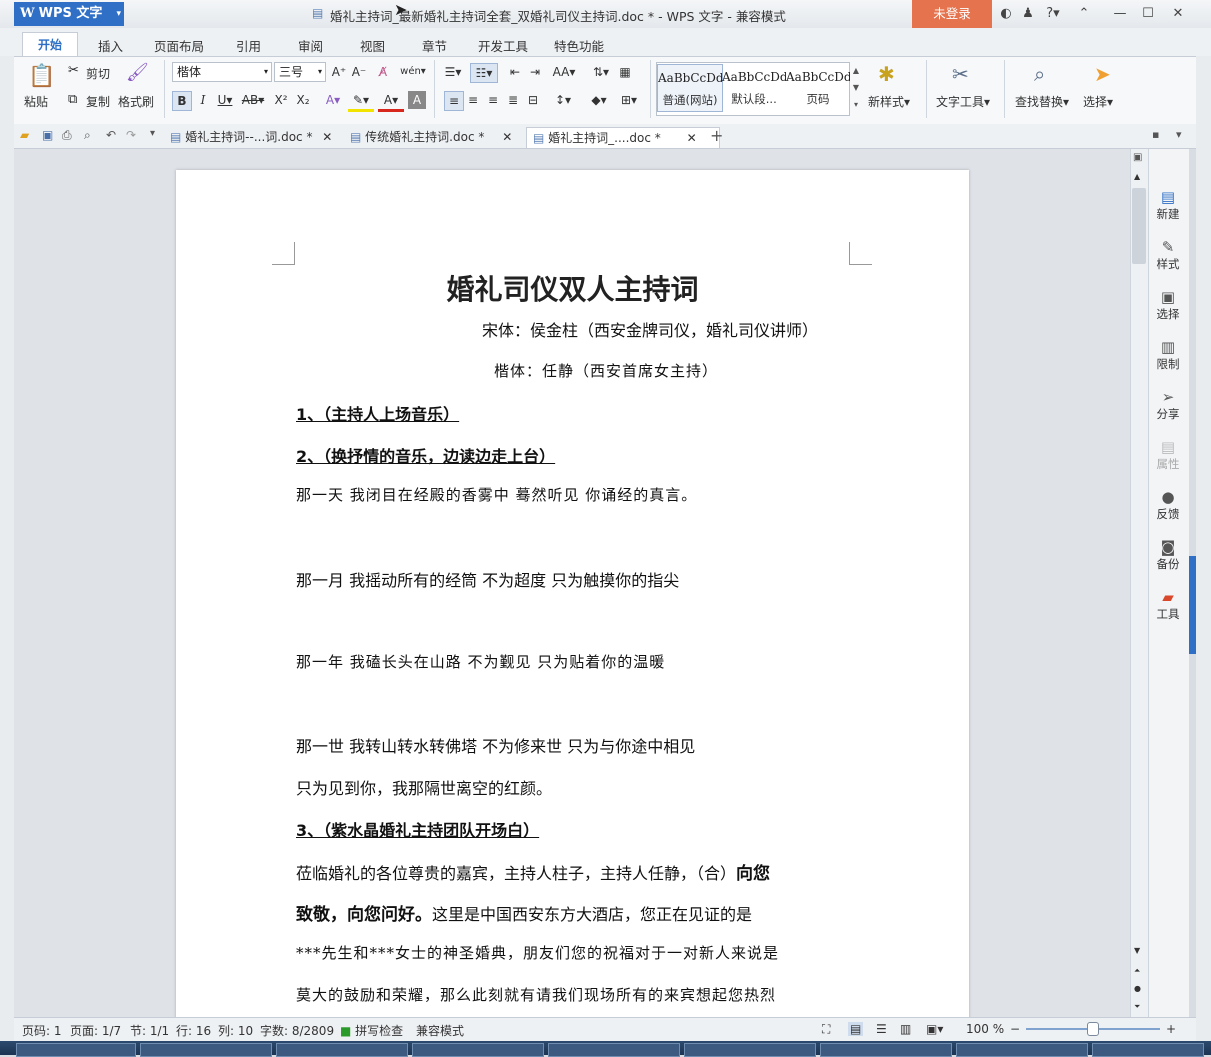 The height and width of the screenshot is (1057, 1211). I want to click on print-icon: ⎙, so click(67, 135).